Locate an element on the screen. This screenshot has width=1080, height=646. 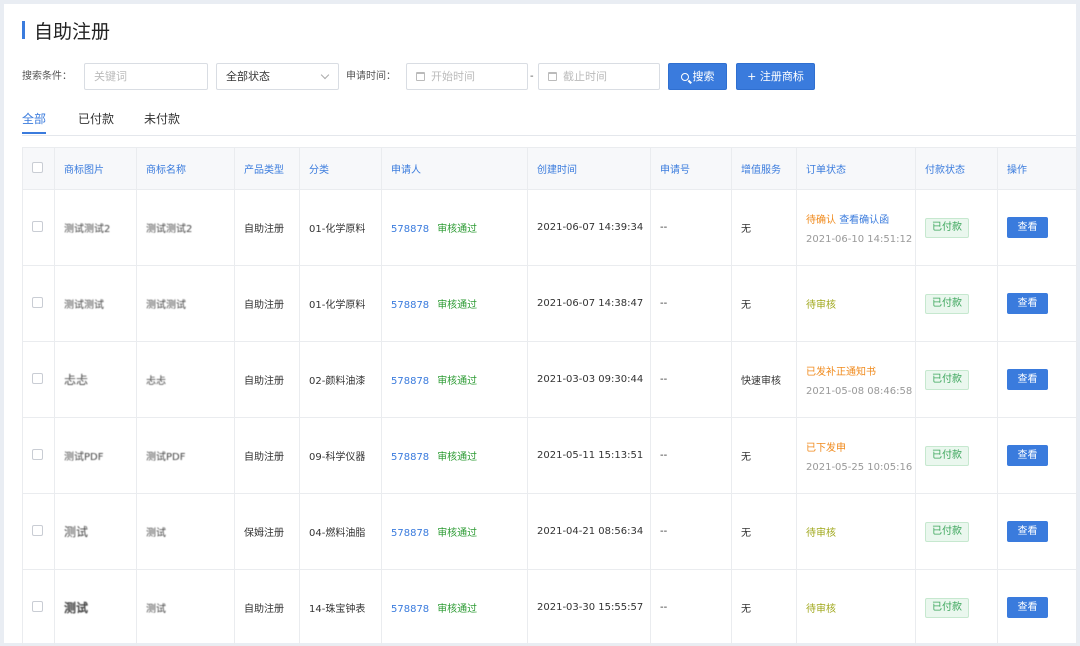
category: 04-燃料油脂 is located at coordinates (340, 531).